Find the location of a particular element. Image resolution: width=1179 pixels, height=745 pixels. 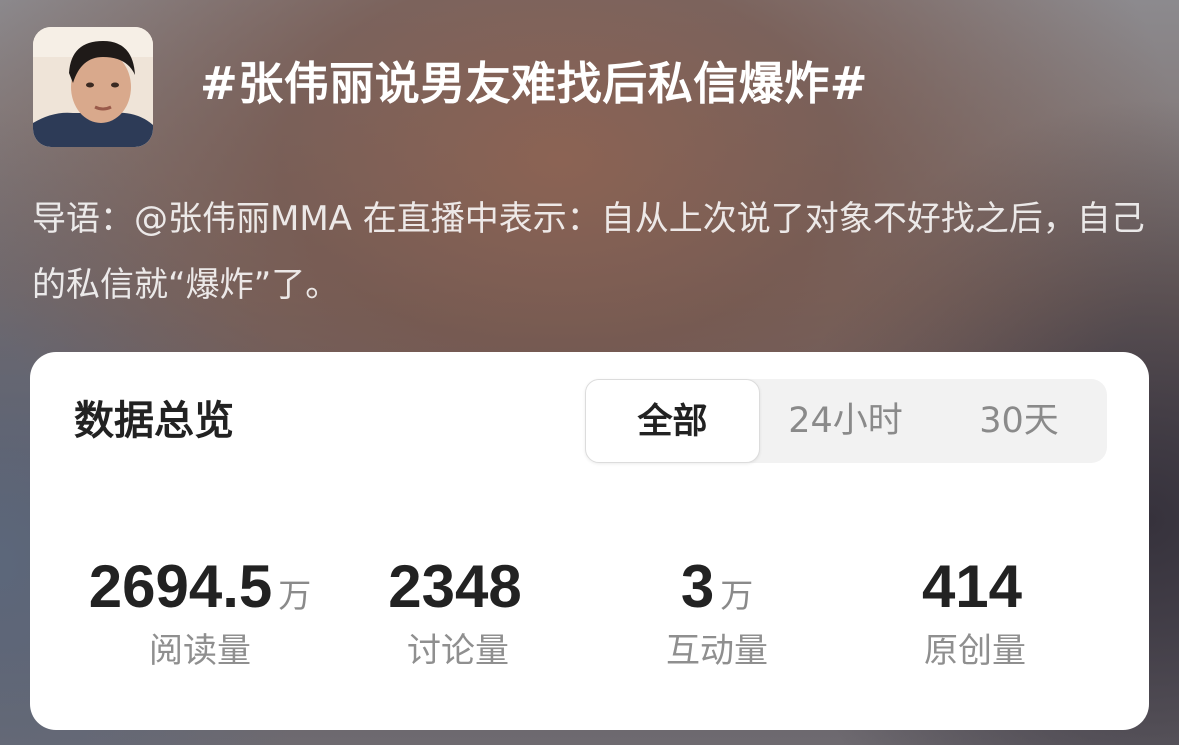

stat-discussions-value: 2348 is located at coordinates (455, 586).